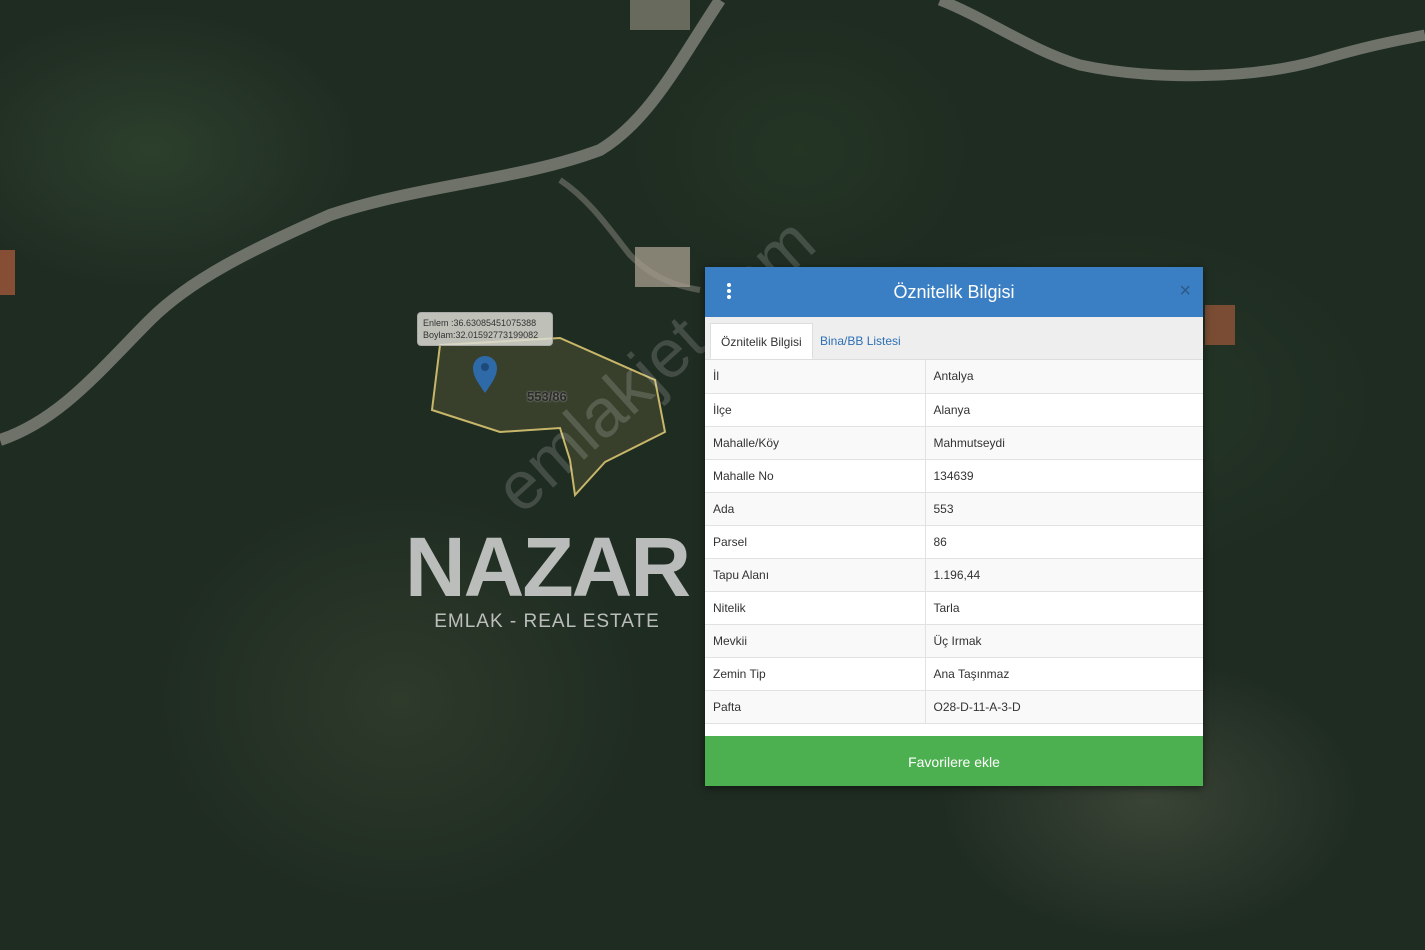  What do you see at coordinates (815, 674) in the screenshot?
I see `row-key: Zemin Tip` at bounding box center [815, 674].